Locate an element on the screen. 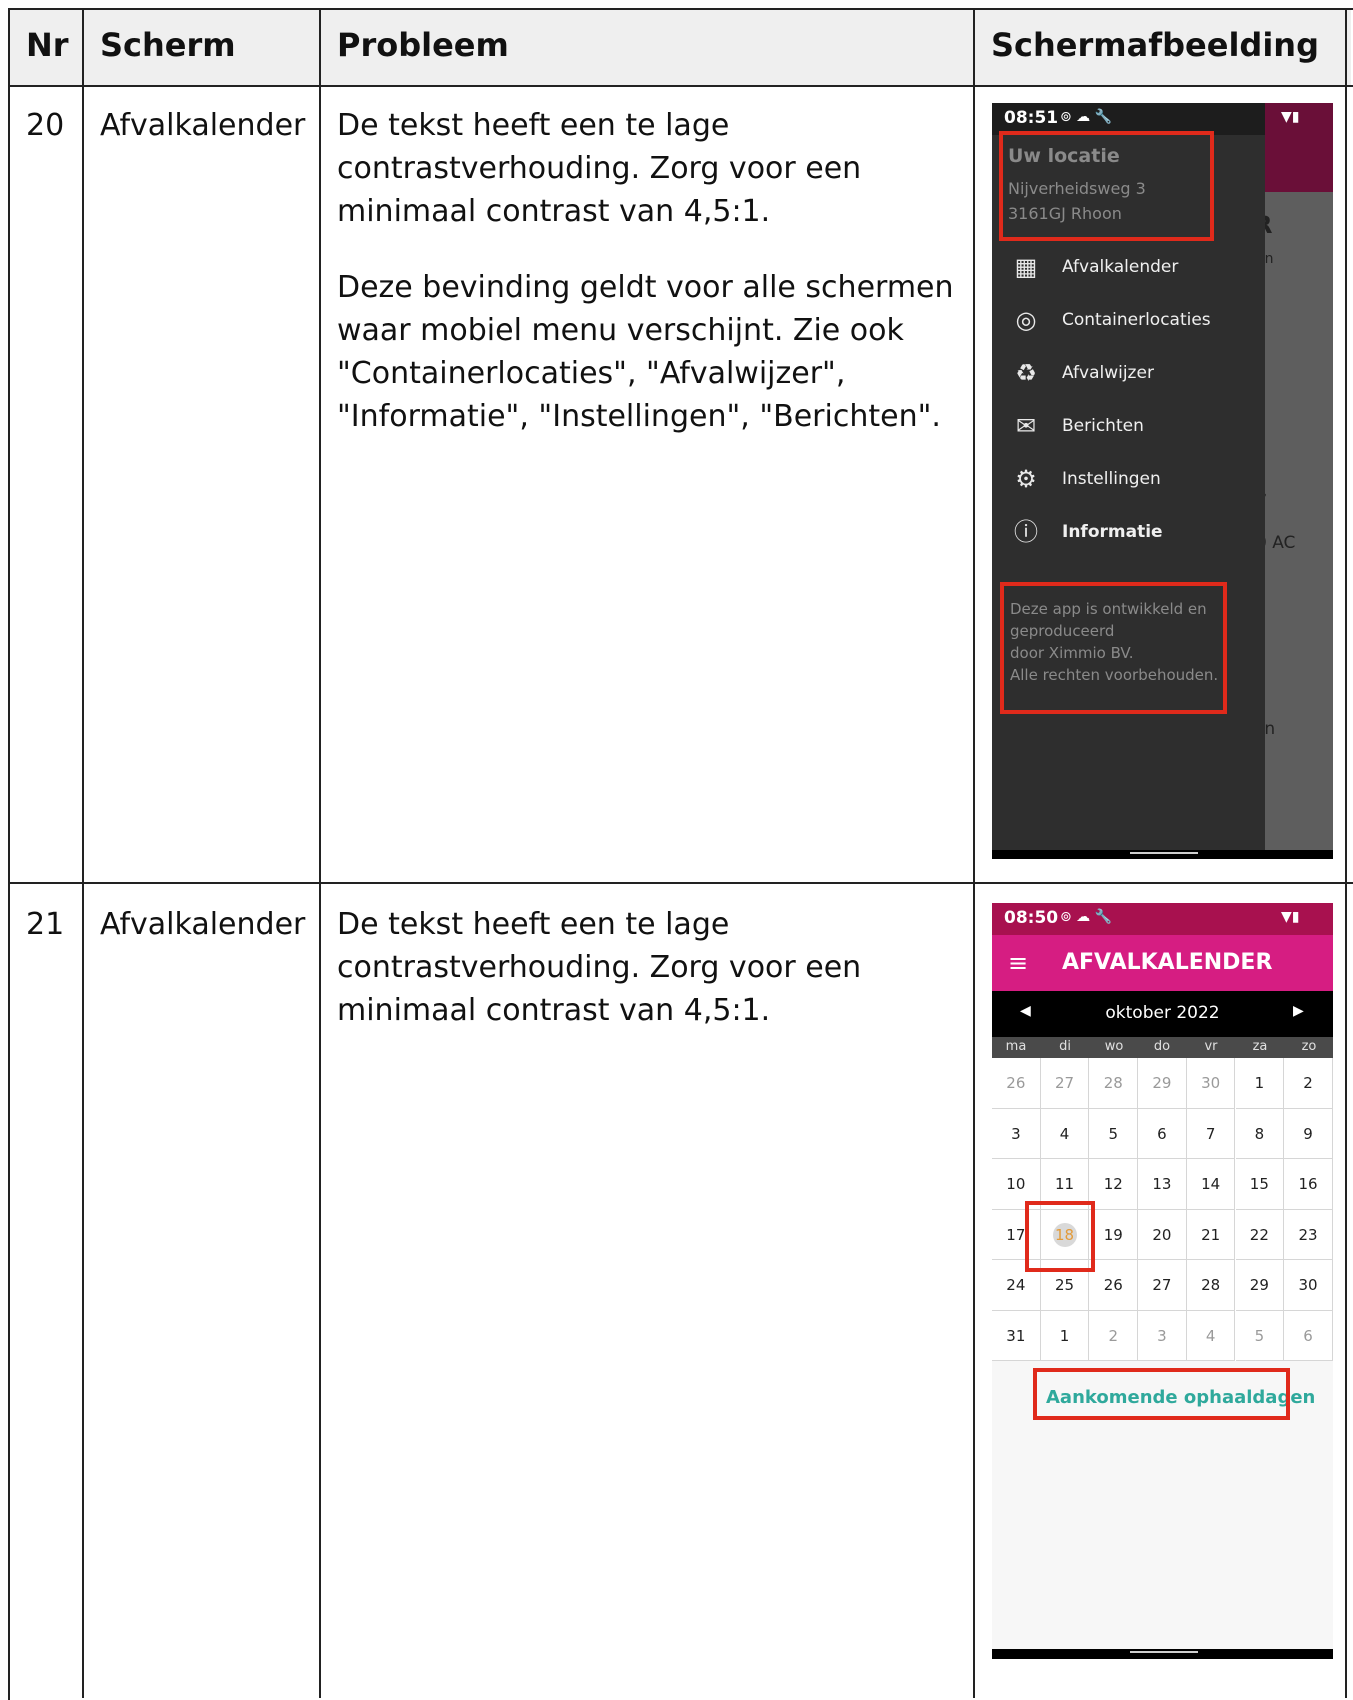  calendar-day-number: 4 is located at coordinates (1064, 1133).